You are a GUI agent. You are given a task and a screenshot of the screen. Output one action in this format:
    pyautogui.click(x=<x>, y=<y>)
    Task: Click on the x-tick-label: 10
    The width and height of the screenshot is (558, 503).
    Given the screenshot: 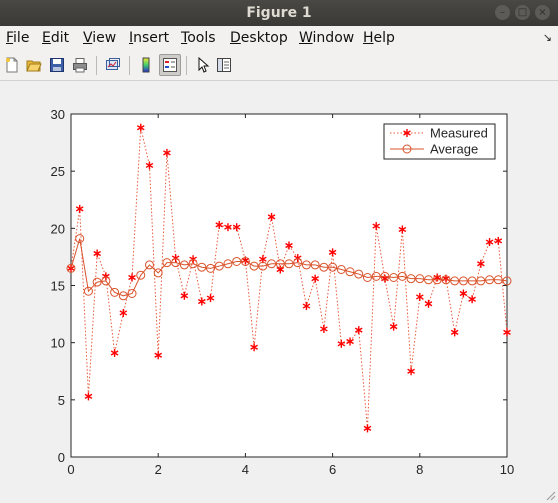 What is the action you would take?
    pyautogui.click(x=507, y=469)
    